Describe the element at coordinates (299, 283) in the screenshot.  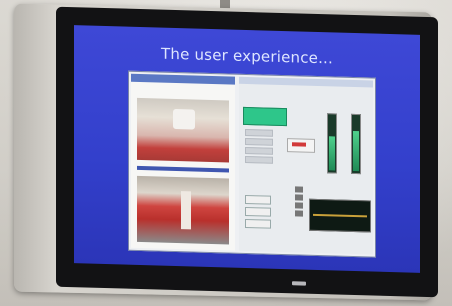
I see `tv-brand-logo` at that location.